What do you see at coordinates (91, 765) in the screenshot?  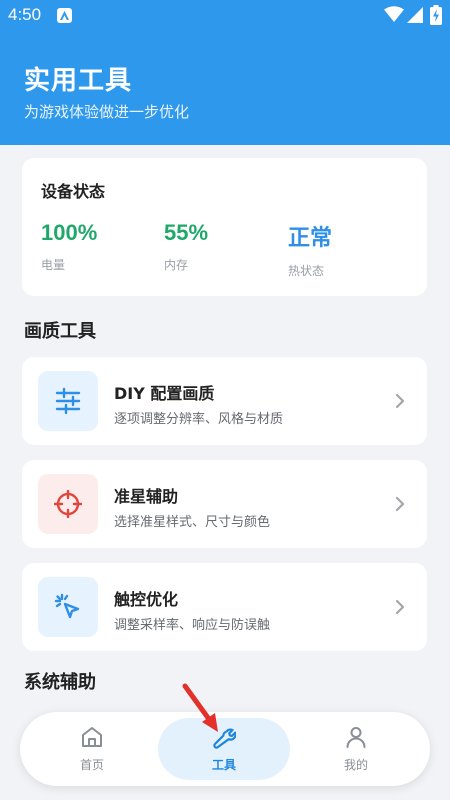 I see `nav-label: 首页` at bounding box center [91, 765].